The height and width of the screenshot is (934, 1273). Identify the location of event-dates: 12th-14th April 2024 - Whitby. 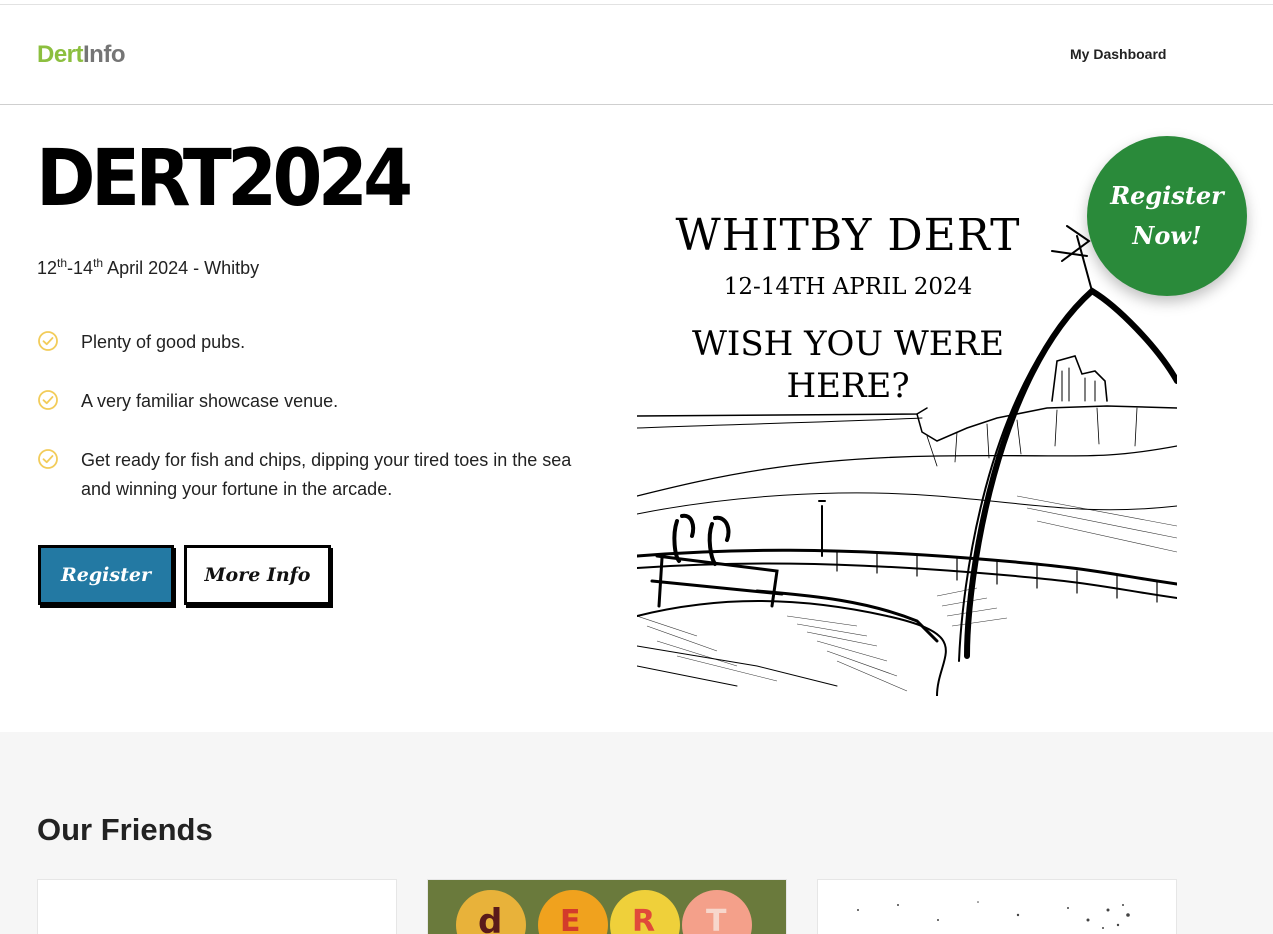
(148, 267).